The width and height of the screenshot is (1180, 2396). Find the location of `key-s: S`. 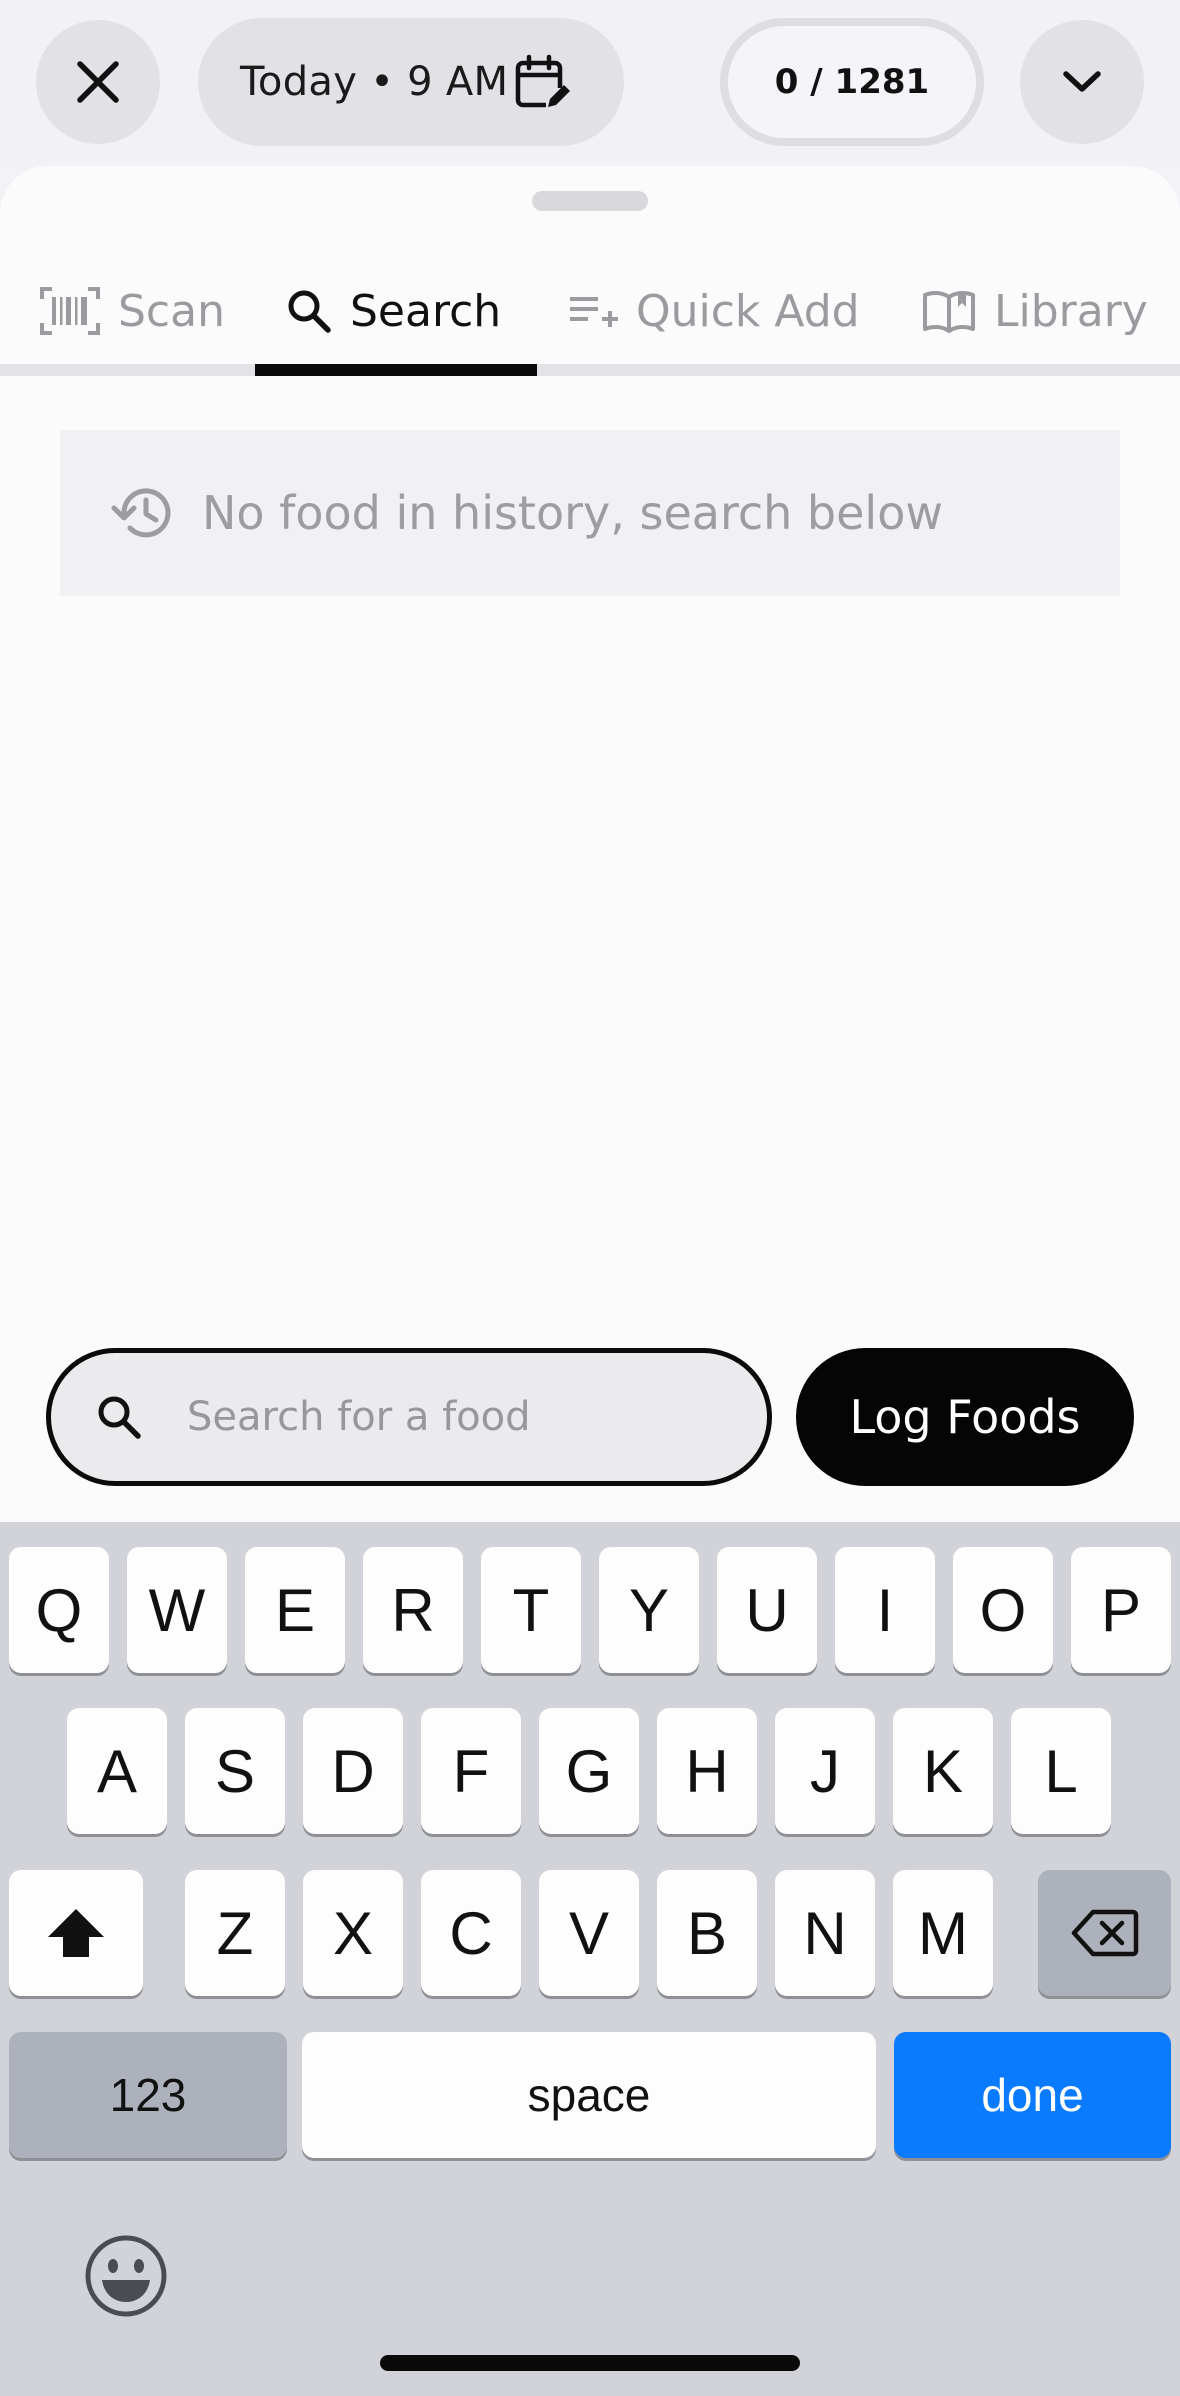

key-s: S is located at coordinates (235, 1771).